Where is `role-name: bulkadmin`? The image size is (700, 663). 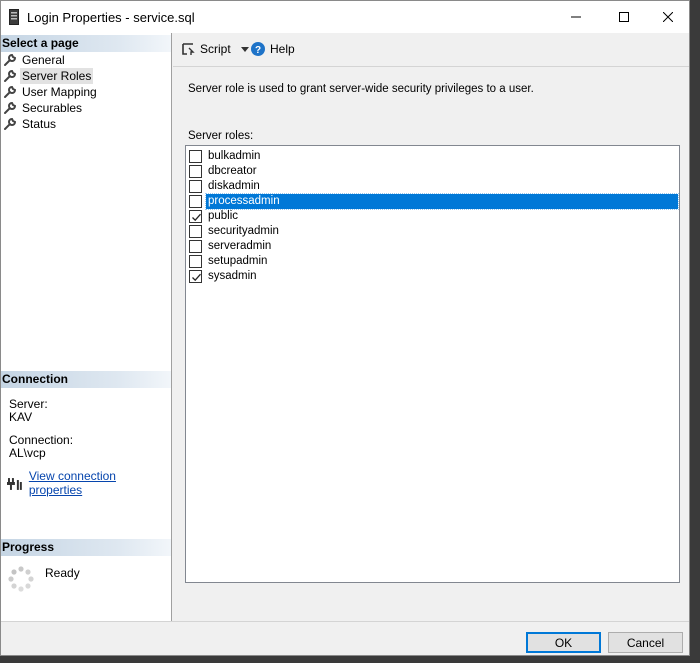
role-name: bulkadmin is located at coordinates (234, 156).